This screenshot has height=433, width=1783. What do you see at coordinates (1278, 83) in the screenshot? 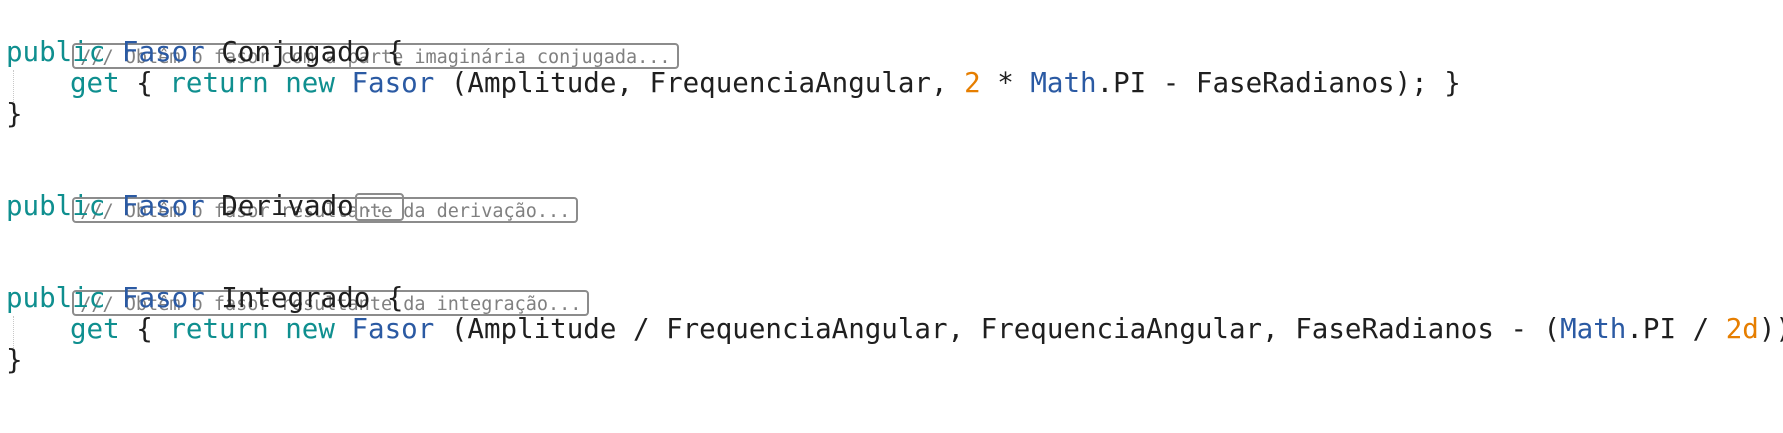
I see `code-text: .PI - FaseRadianos); }` at bounding box center [1278, 83].